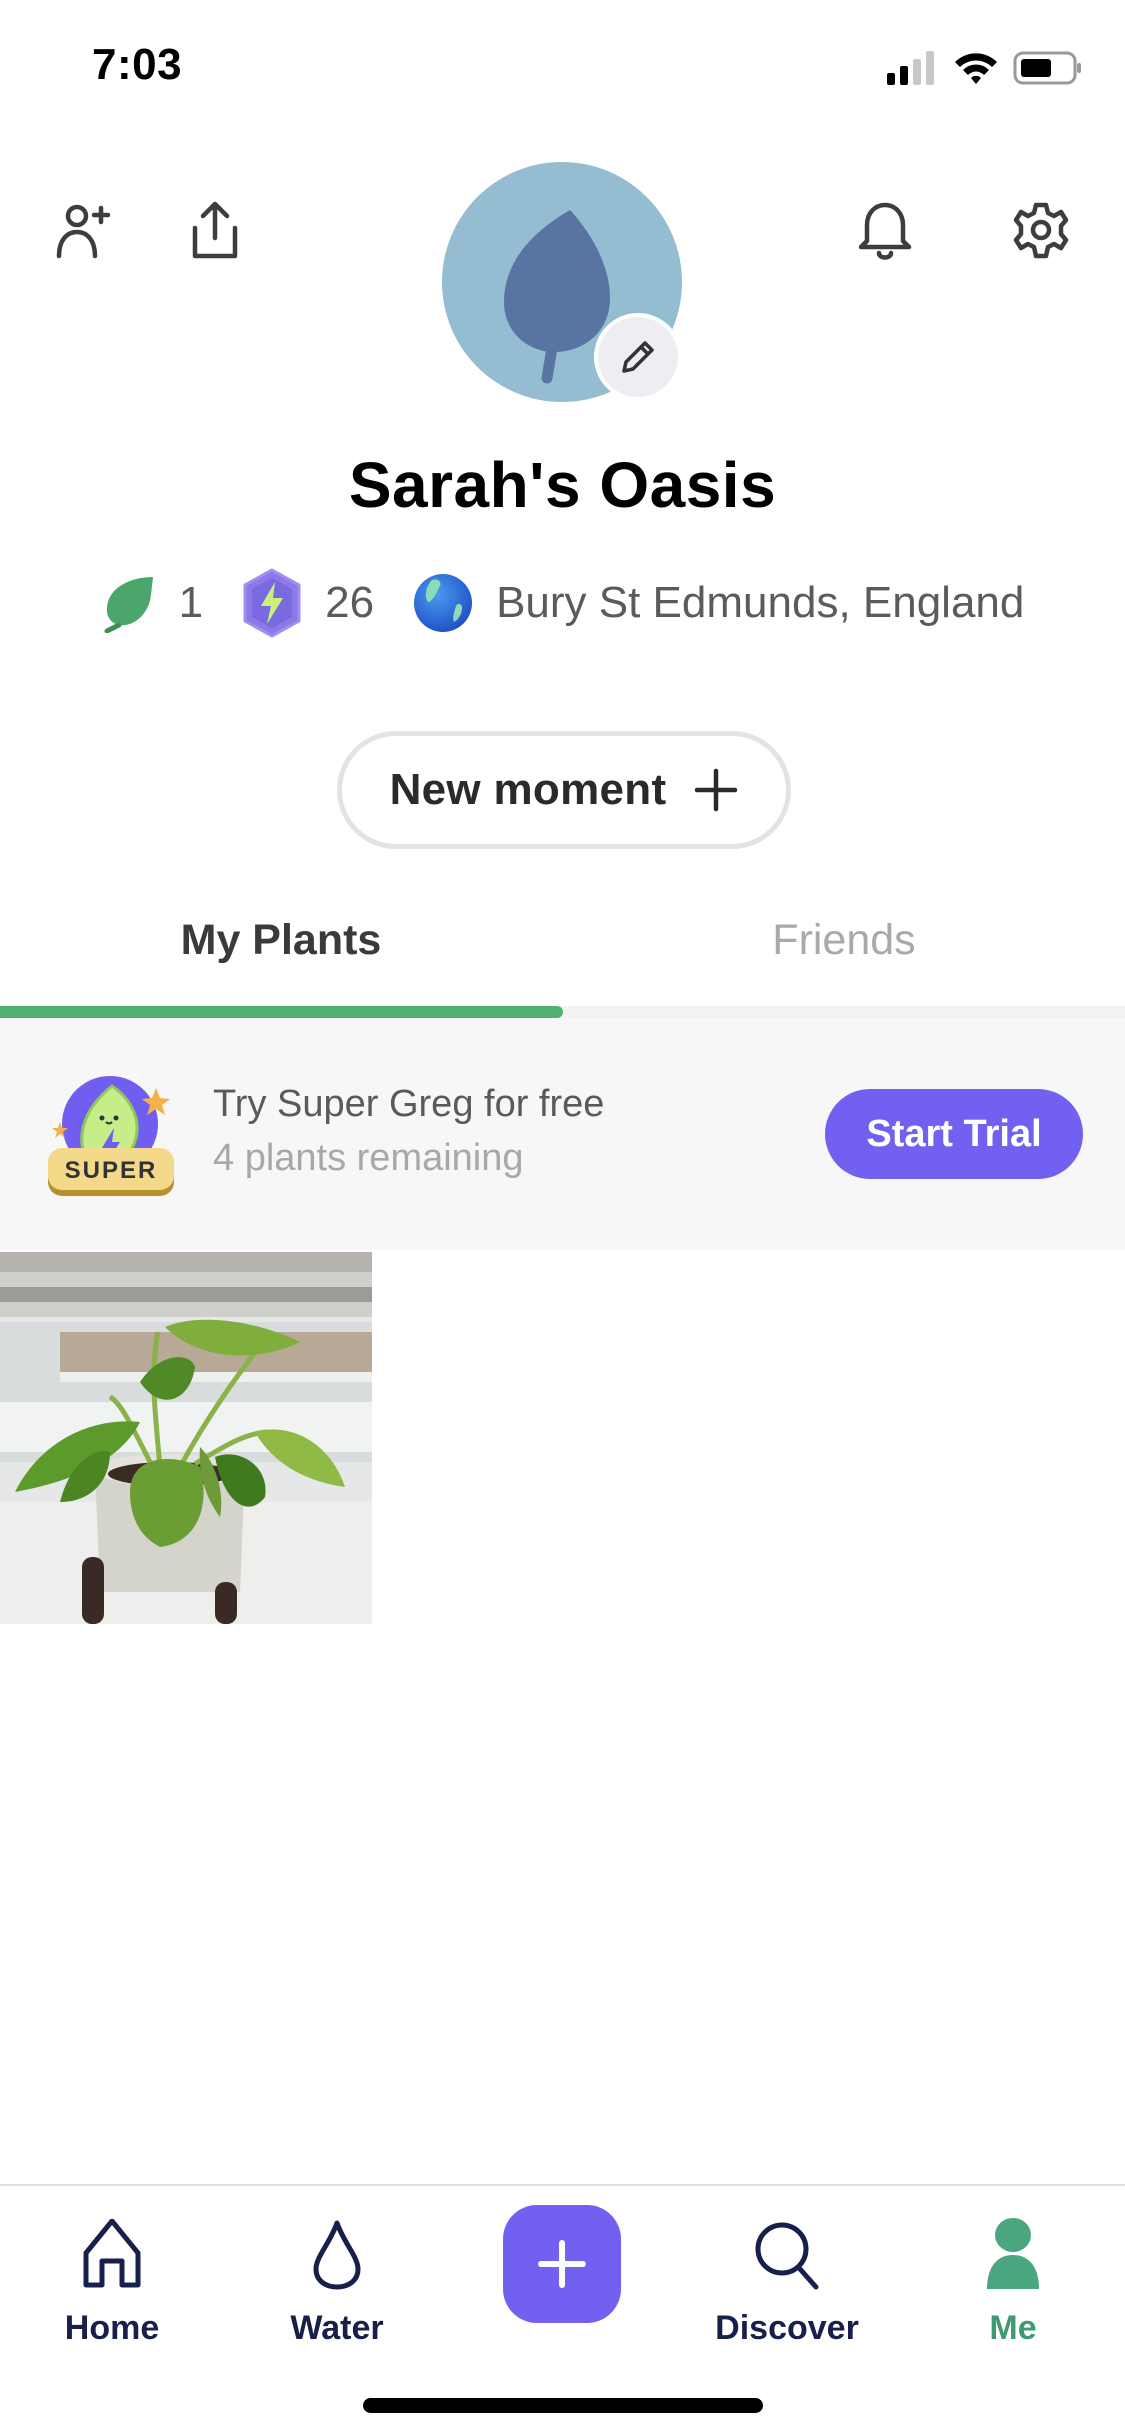 This screenshot has height=2436, width=1125. What do you see at coordinates (910, 68) in the screenshot?
I see `cellular-signal-icon` at bounding box center [910, 68].